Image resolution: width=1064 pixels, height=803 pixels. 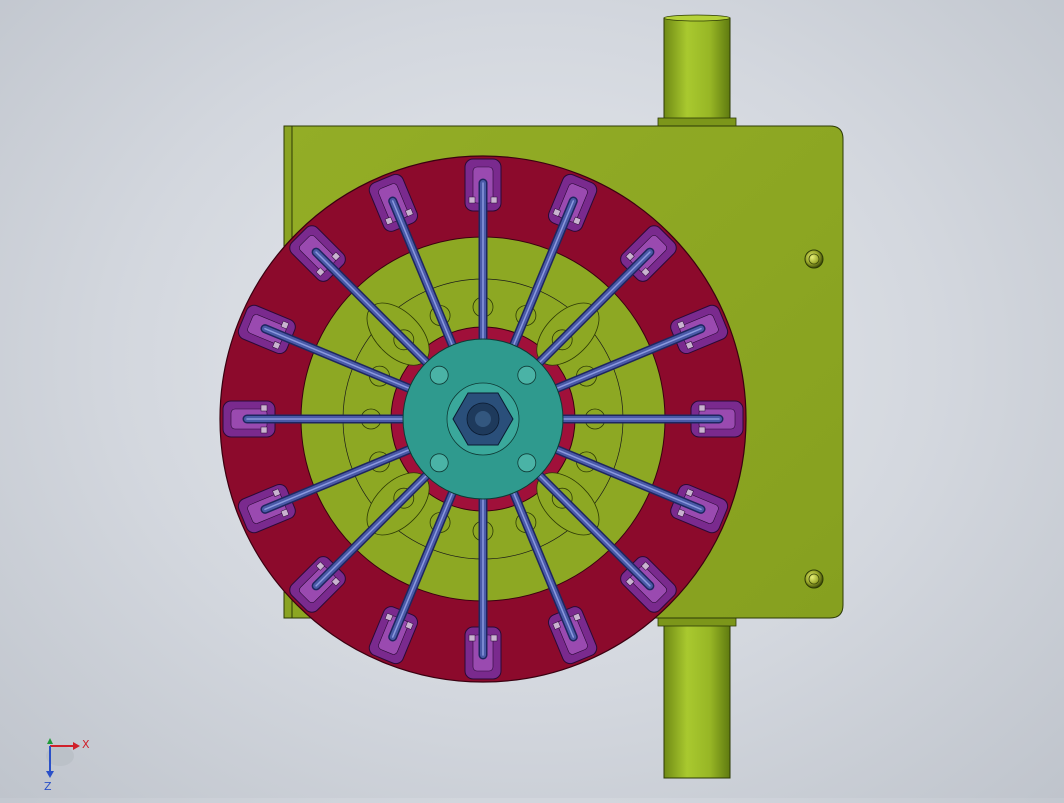 What do you see at coordinates (814, 259) in the screenshot?
I see `plate-bolt-upper` at bounding box center [814, 259].